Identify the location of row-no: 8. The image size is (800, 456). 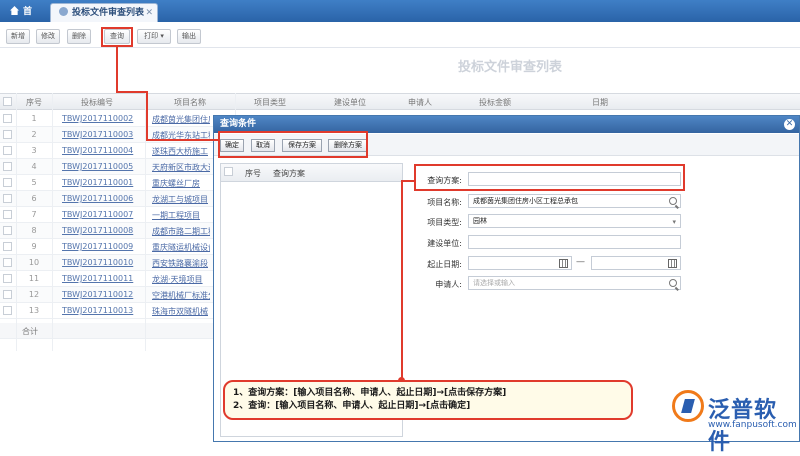
(34, 230).